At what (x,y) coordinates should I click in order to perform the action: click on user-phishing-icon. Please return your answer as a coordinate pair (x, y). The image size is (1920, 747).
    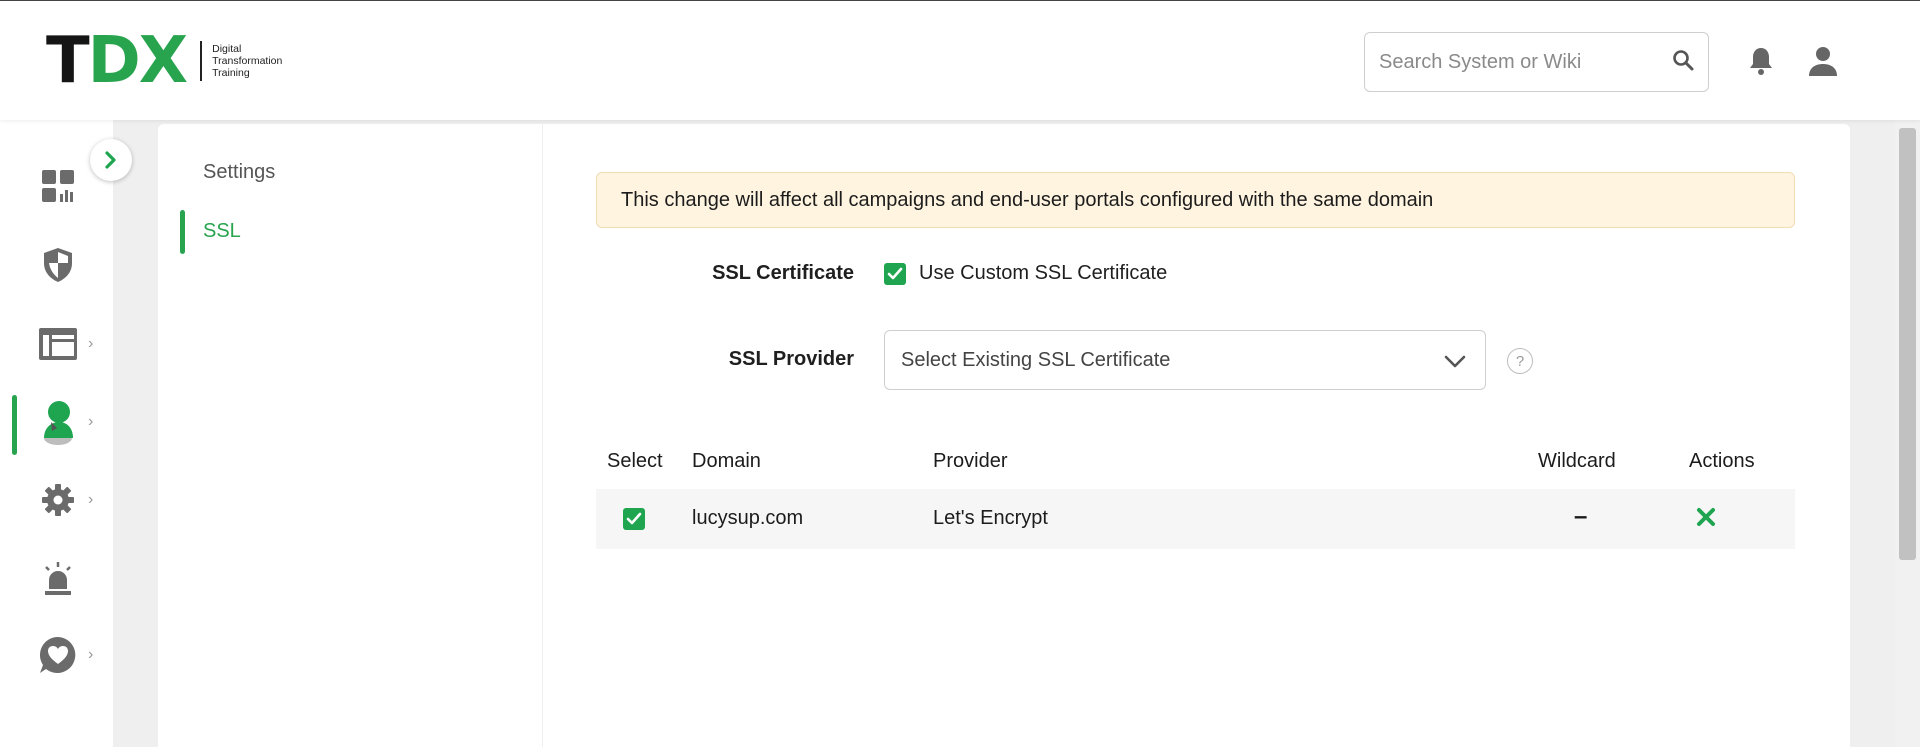
    Looking at the image, I should click on (58, 423).